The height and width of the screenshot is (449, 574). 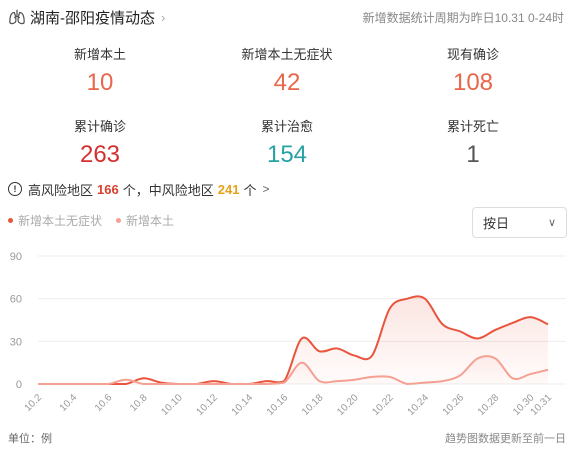 I want to click on high-risk-unit: 个，, so click(x=135, y=190).